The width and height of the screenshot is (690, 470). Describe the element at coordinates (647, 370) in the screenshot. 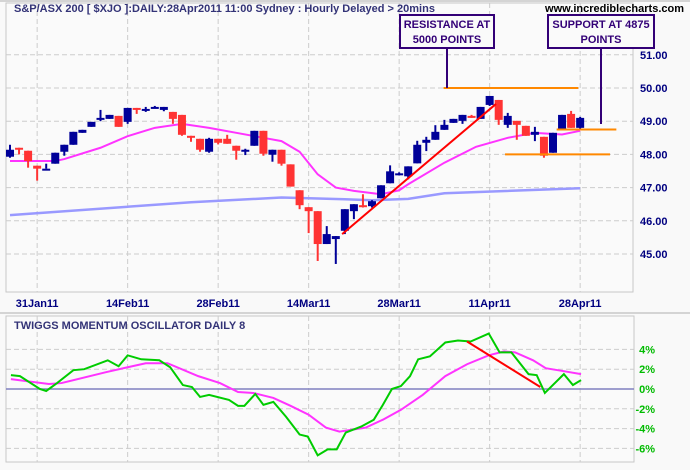

I see `osc-tick-label: 2%` at that location.